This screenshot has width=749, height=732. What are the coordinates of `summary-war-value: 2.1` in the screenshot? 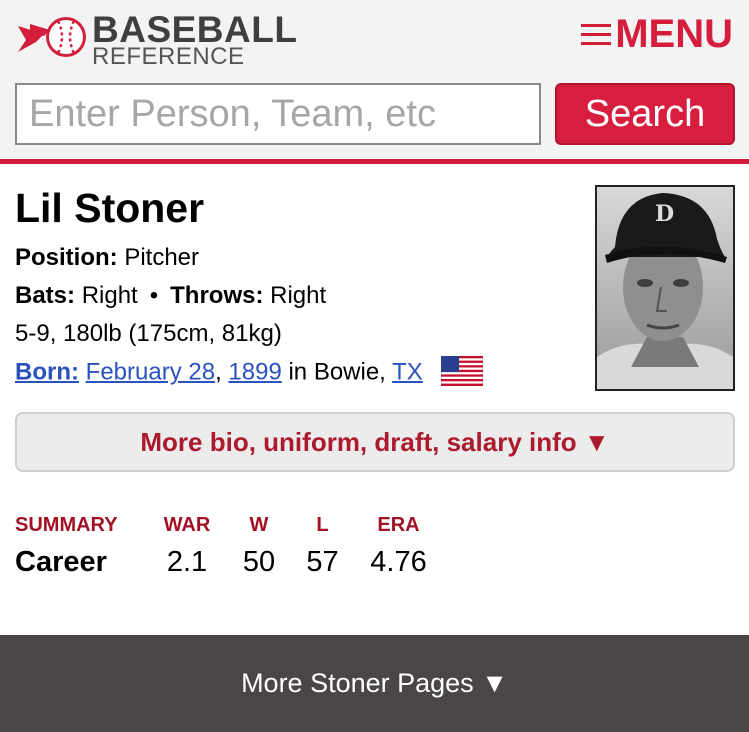 It's located at (187, 562).